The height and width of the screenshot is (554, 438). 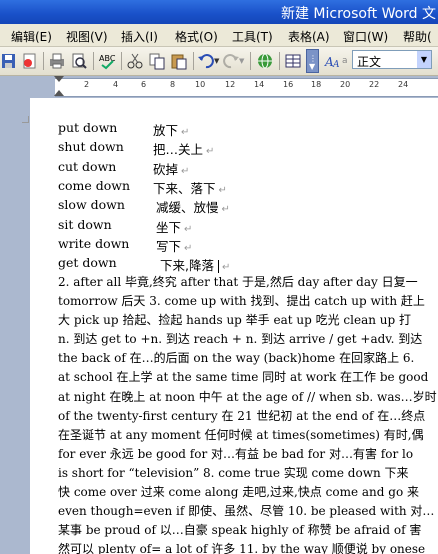 What do you see at coordinates (345, 61) in the screenshot?
I see `a-letter-icon: a` at bounding box center [345, 61].